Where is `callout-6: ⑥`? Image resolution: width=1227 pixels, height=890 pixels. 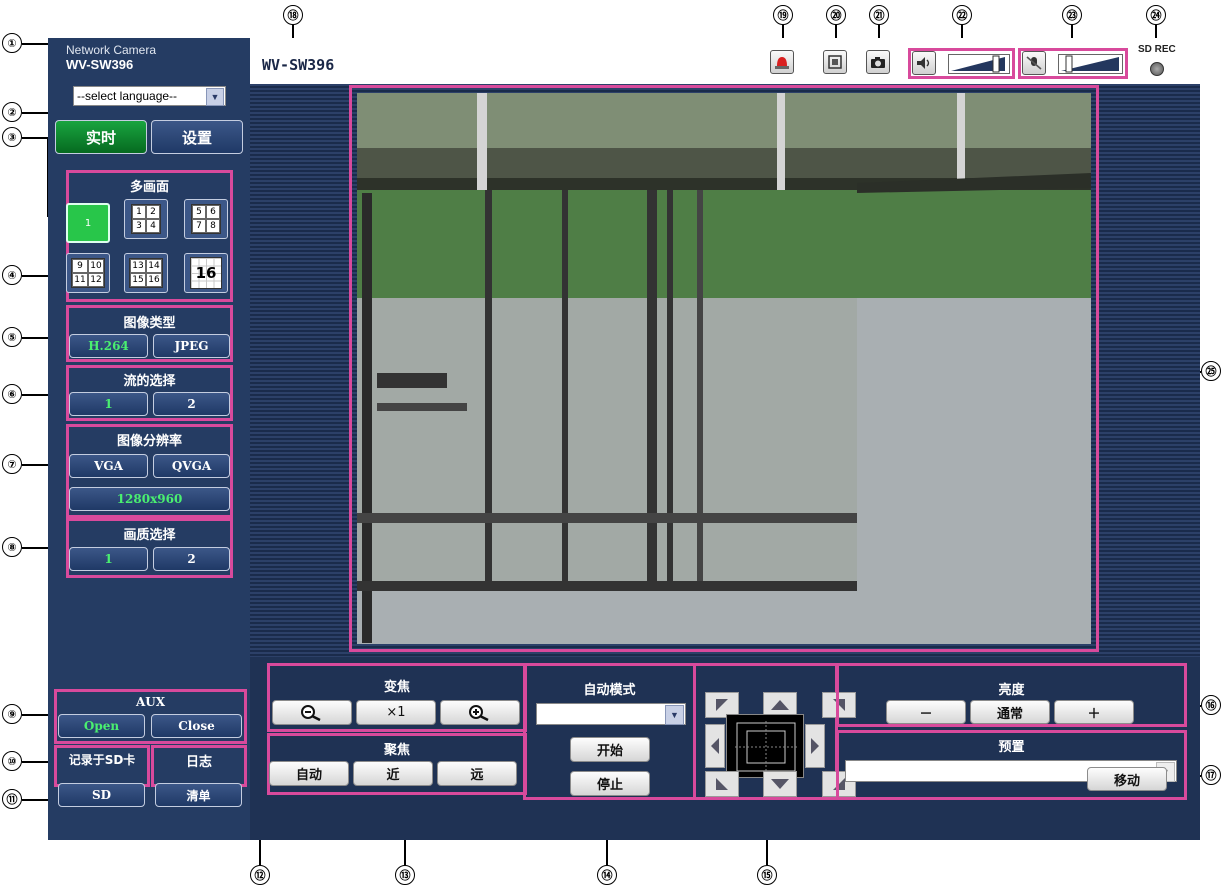 callout-6: ⑥ is located at coordinates (12, 394).